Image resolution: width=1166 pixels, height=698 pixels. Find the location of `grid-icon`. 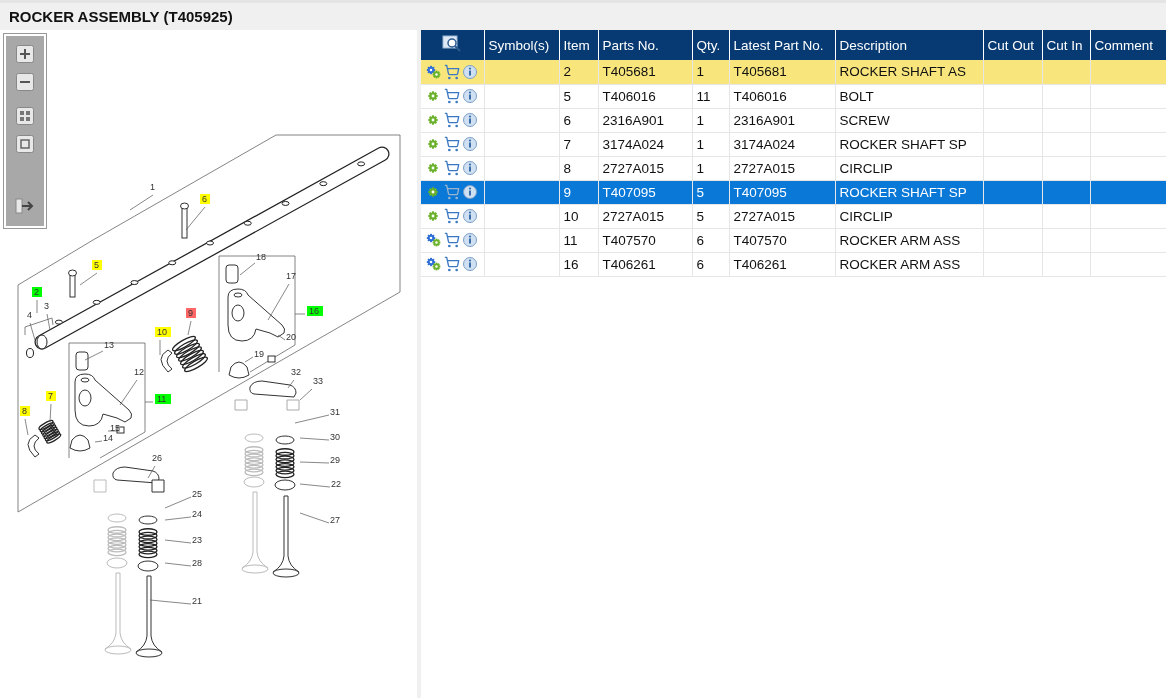

grid-icon is located at coordinates (25, 116).